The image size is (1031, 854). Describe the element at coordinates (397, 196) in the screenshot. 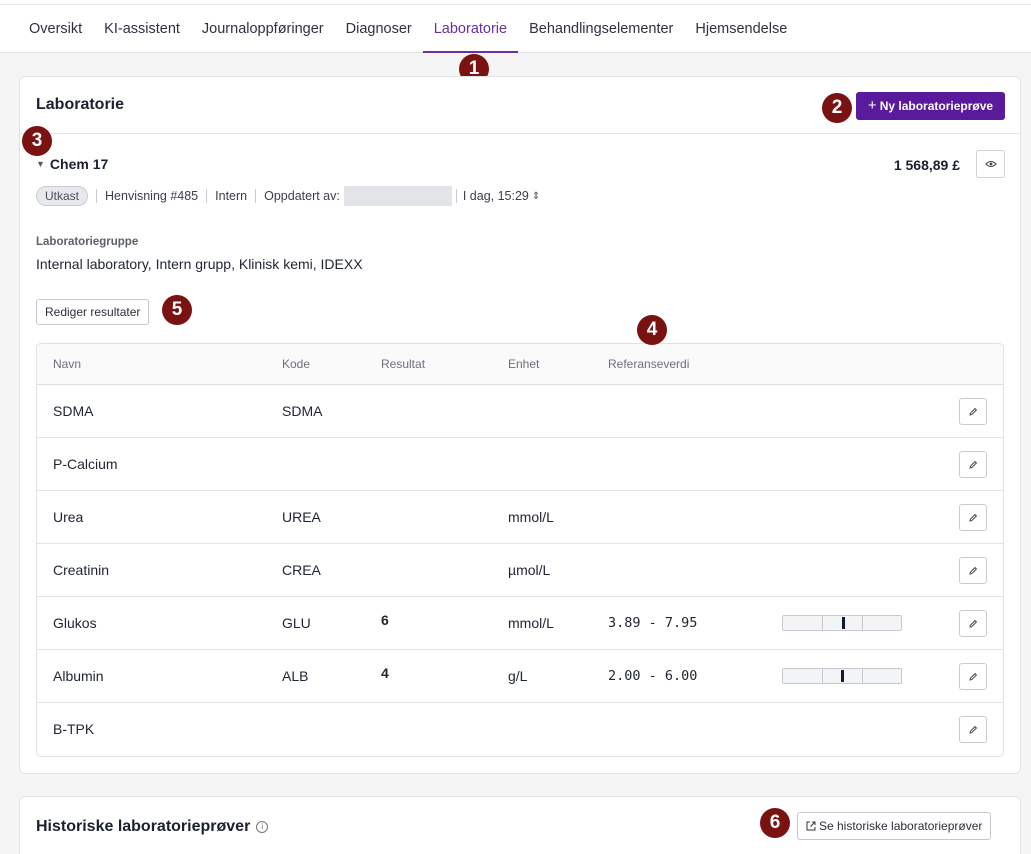

I see `redacted-user` at that location.